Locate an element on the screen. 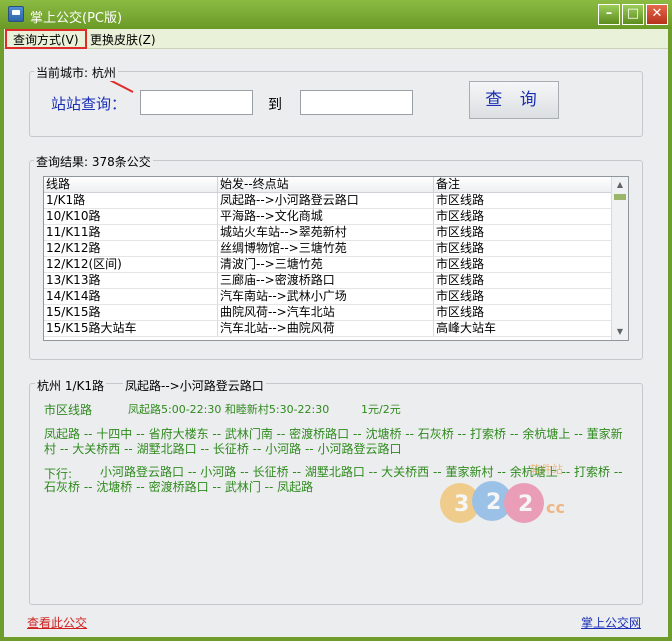  table-row: 15/K15路 曲院风荷-->汽车北站 市区线路 is located at coordinates (328, 313).